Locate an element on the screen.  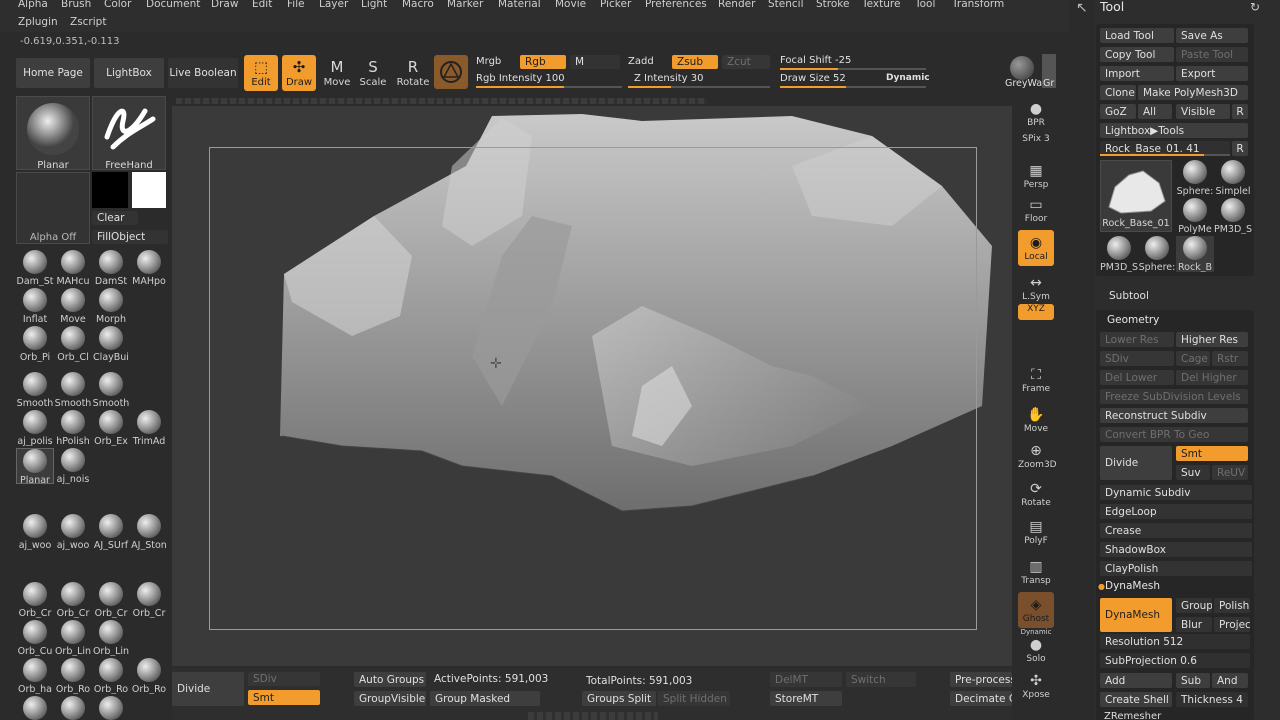
tool-thumb-5: PM3D_S is located at coordinates (1119, 254).